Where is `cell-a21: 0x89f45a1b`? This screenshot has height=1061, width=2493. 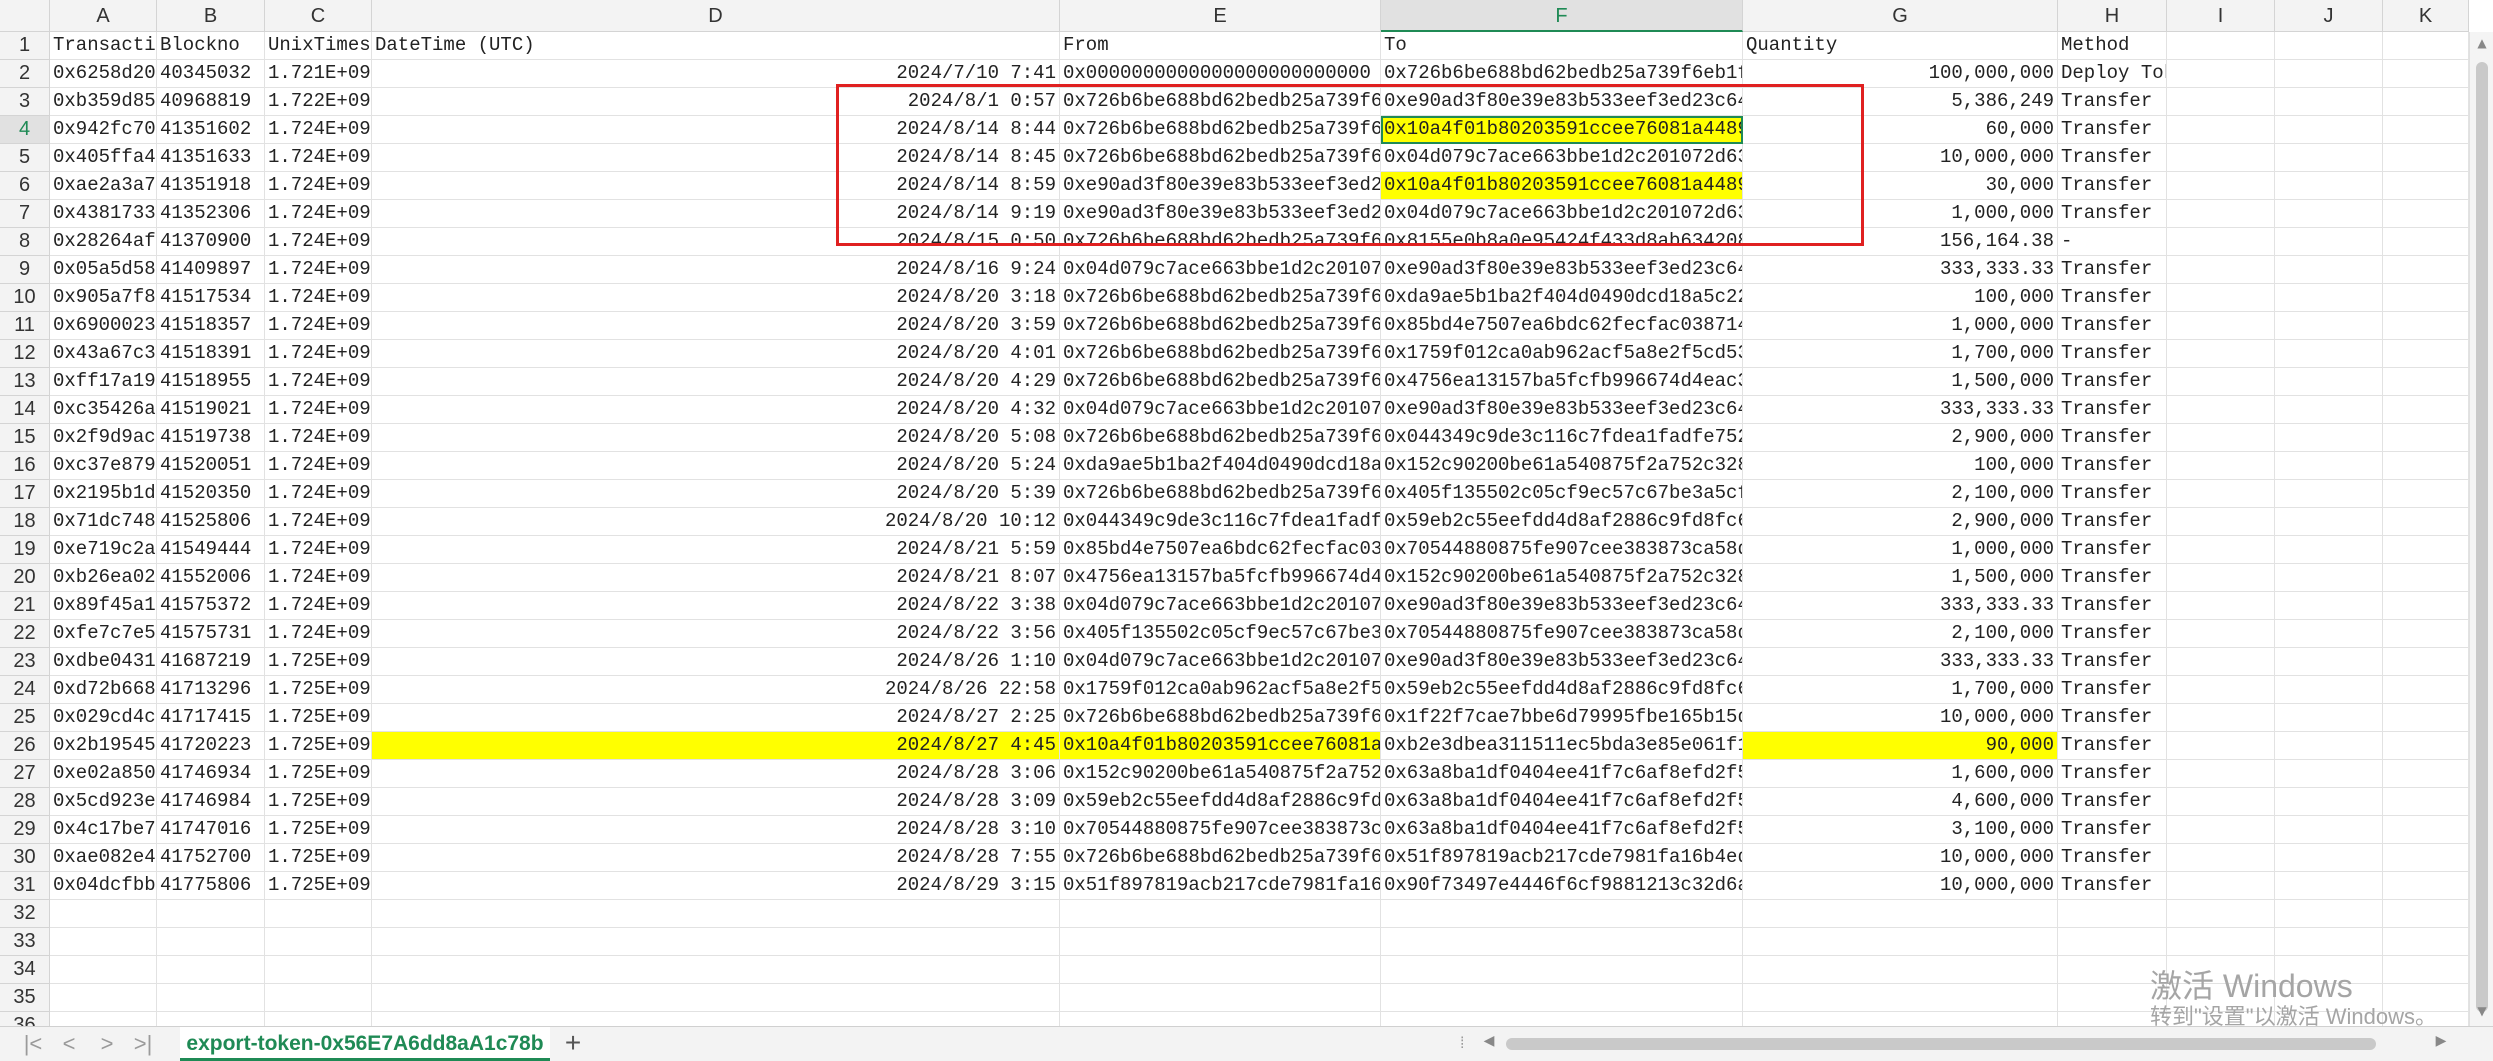
cell-a21: 0x89f45a1b is located at coordinates (103, 606).